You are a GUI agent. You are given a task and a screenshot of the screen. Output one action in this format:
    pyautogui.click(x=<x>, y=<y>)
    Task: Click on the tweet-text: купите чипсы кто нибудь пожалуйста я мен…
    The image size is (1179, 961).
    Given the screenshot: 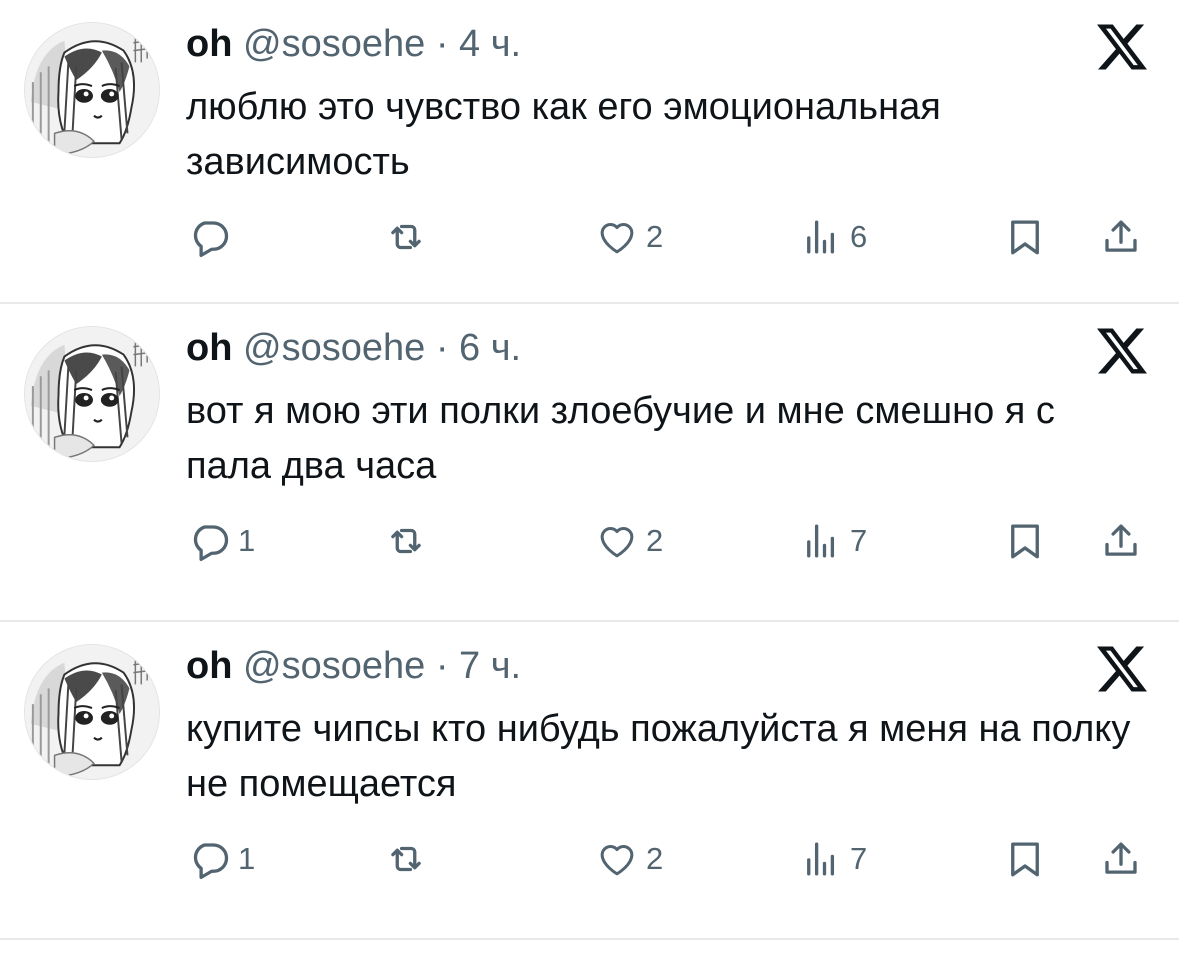 What is the action you would take?
    pyautogui.click(x=658, y=756)
    